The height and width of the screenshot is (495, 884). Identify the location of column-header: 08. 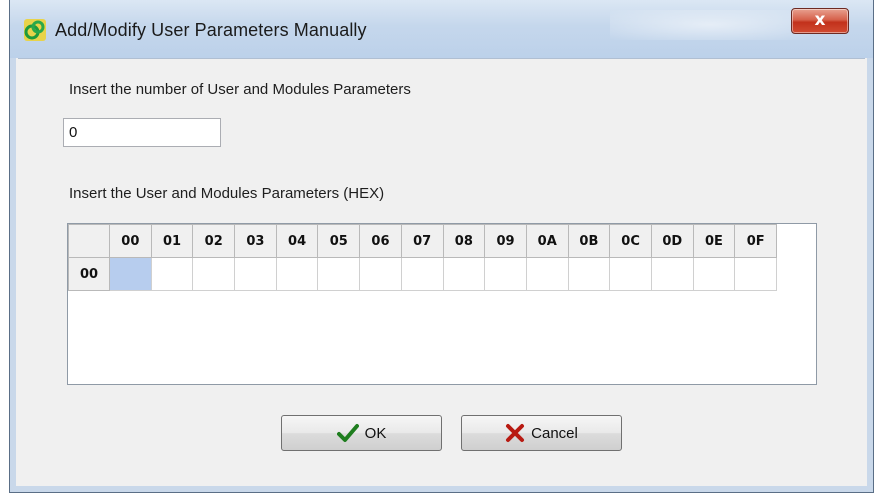
(464, 241).